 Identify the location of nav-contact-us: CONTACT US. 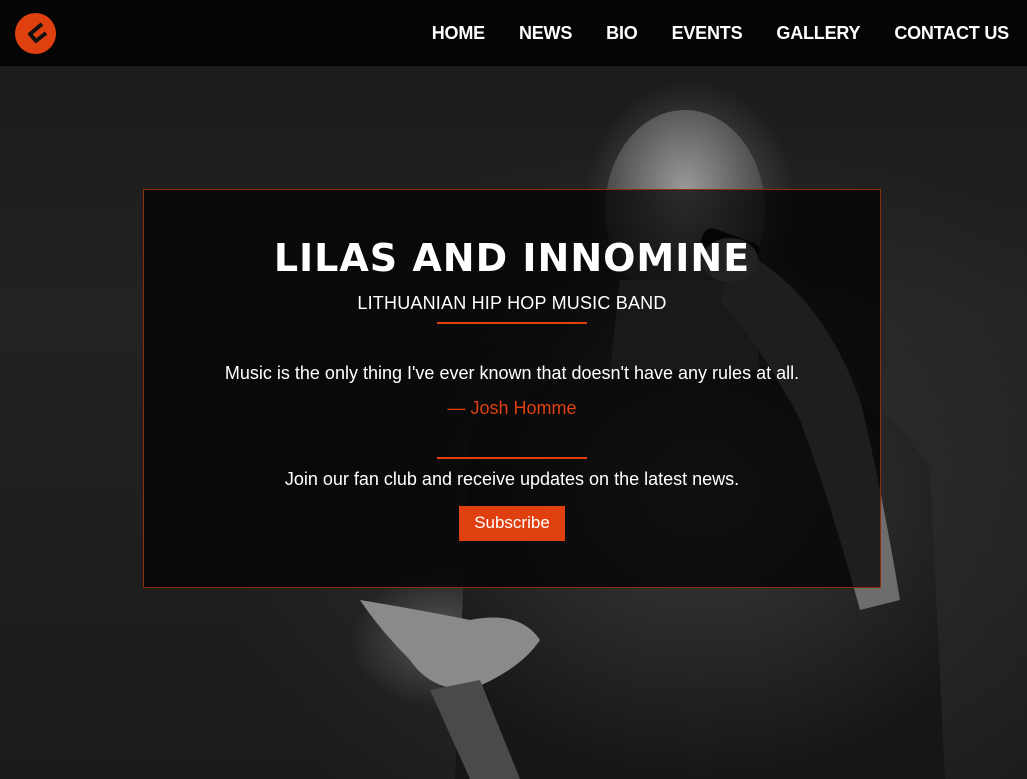
(951, 33).